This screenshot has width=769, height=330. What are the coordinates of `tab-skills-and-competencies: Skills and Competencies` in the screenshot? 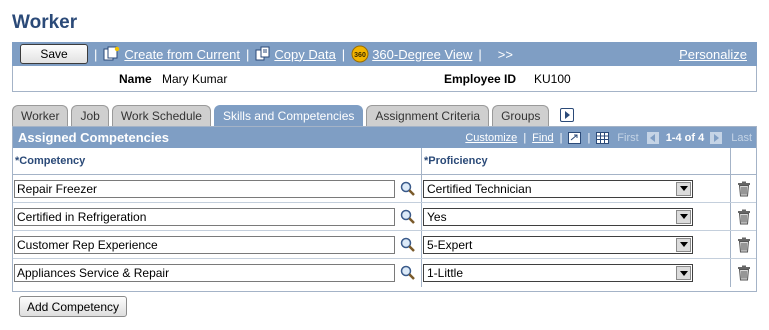 It's located at (288, 115).